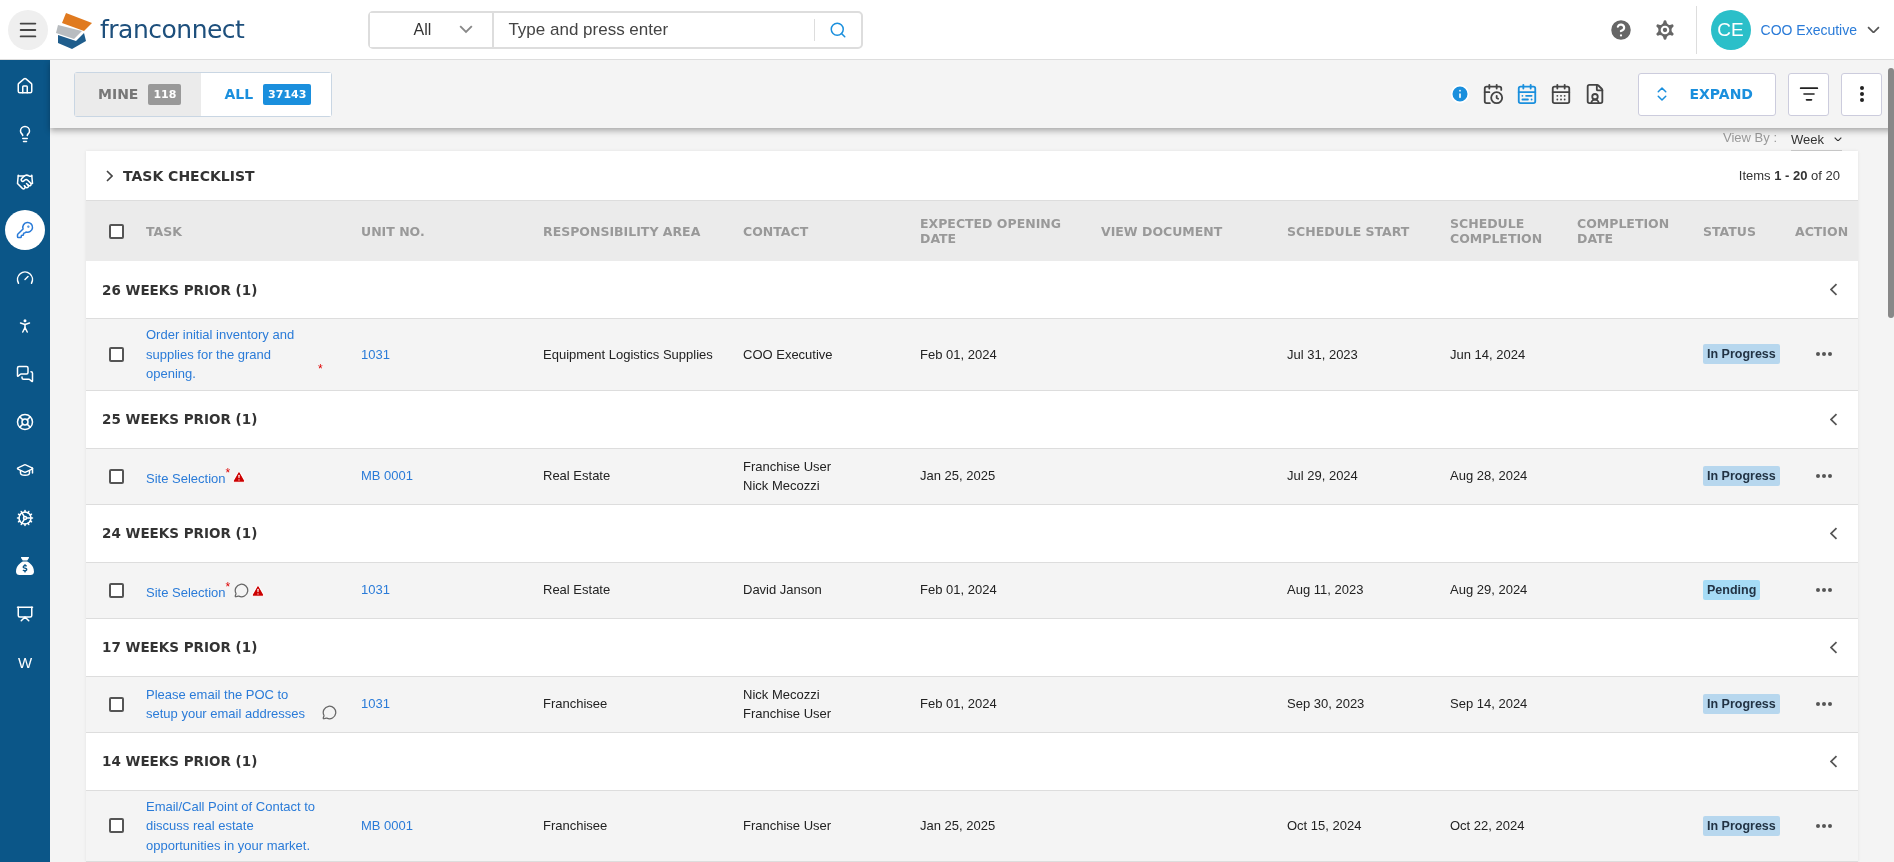  I want to click on column-header: COMPLETION DATE, so click(1624, 231).